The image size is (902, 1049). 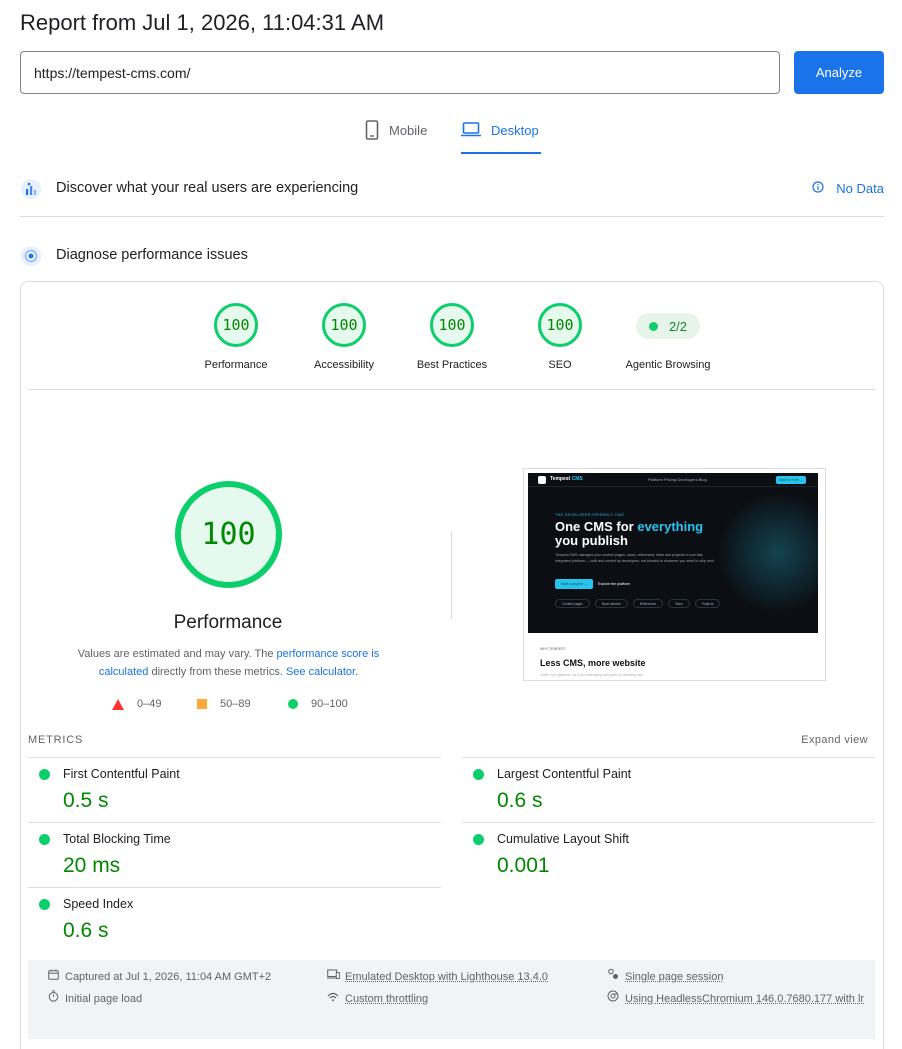 I want to click on headline-part-a: One CMS for, so click(x=596, y=526).